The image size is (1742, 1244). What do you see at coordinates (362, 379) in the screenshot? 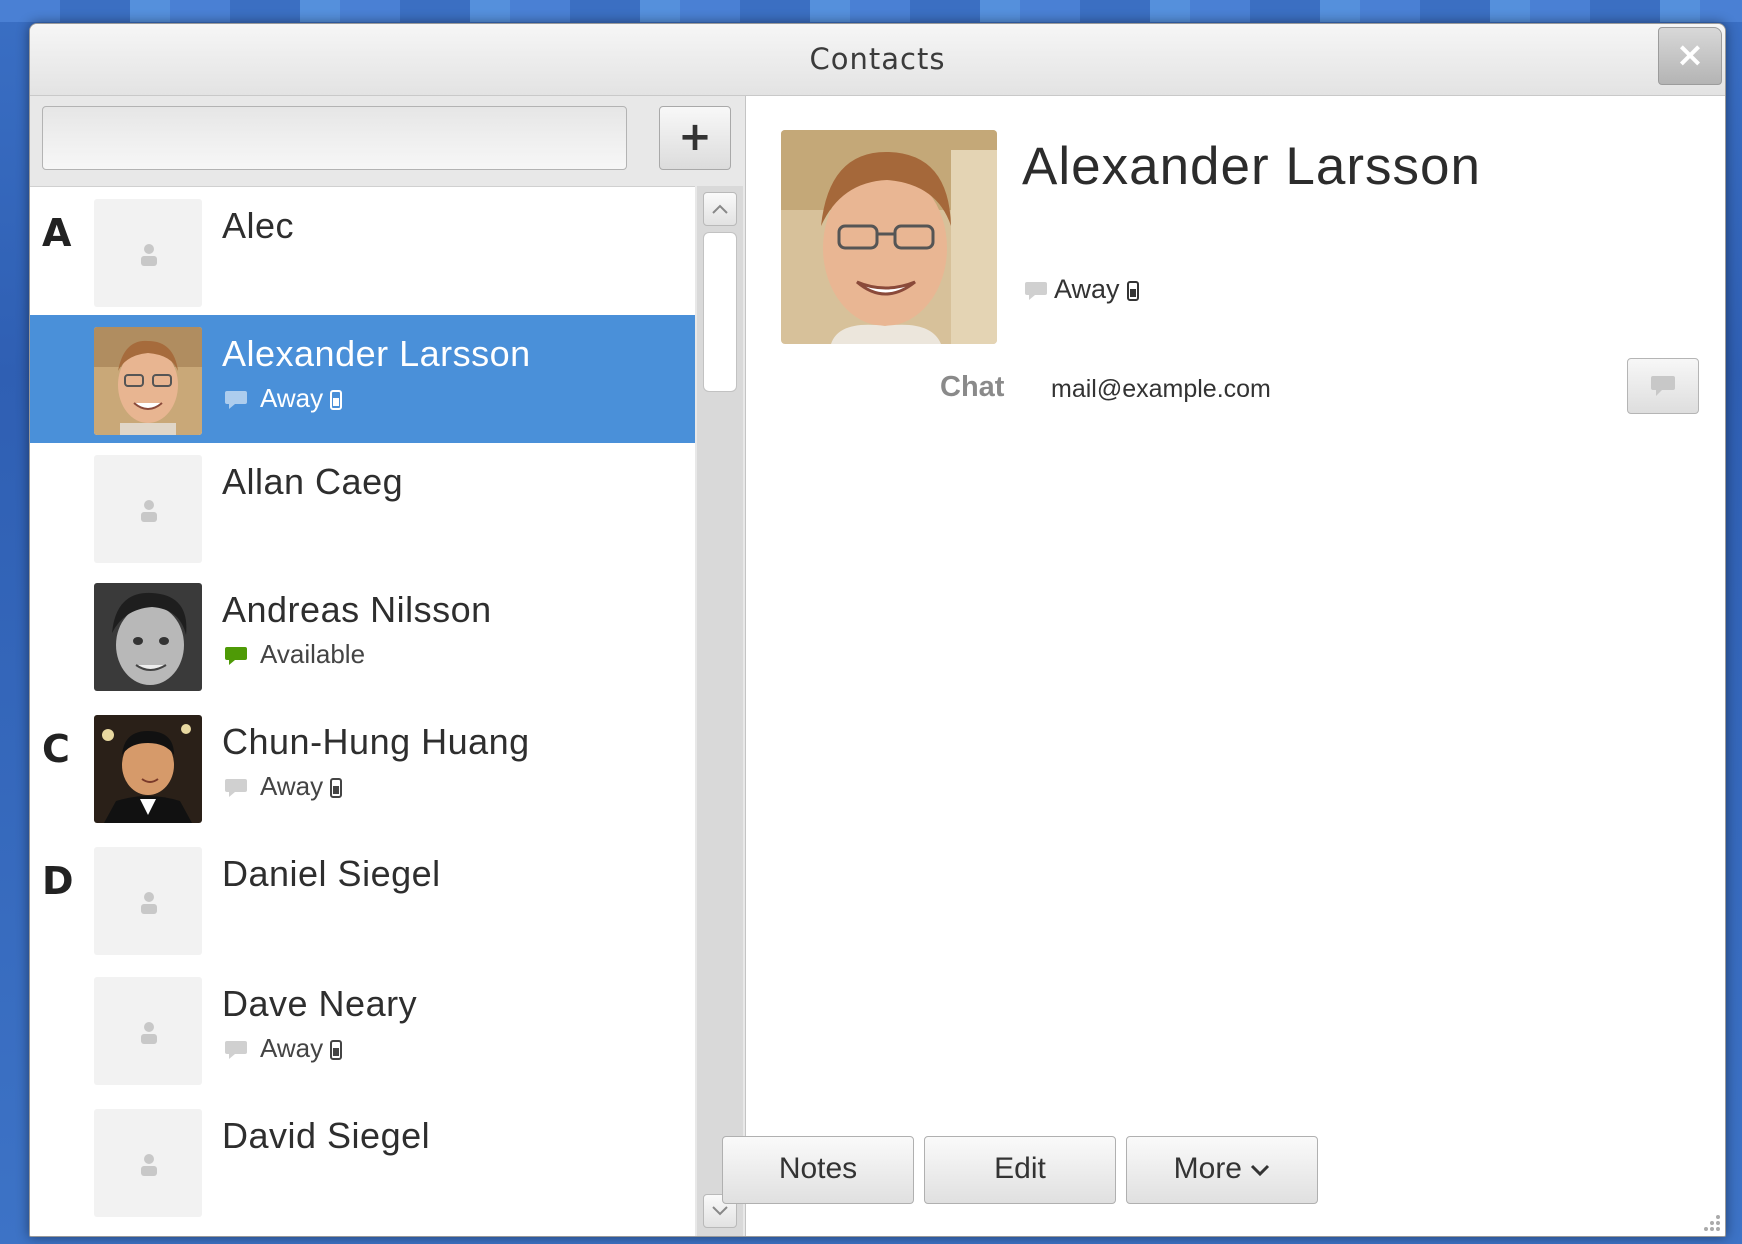
I see `list-item-alexander-larsson: Alexander Larsson Away` at bounding box center [362, 379].